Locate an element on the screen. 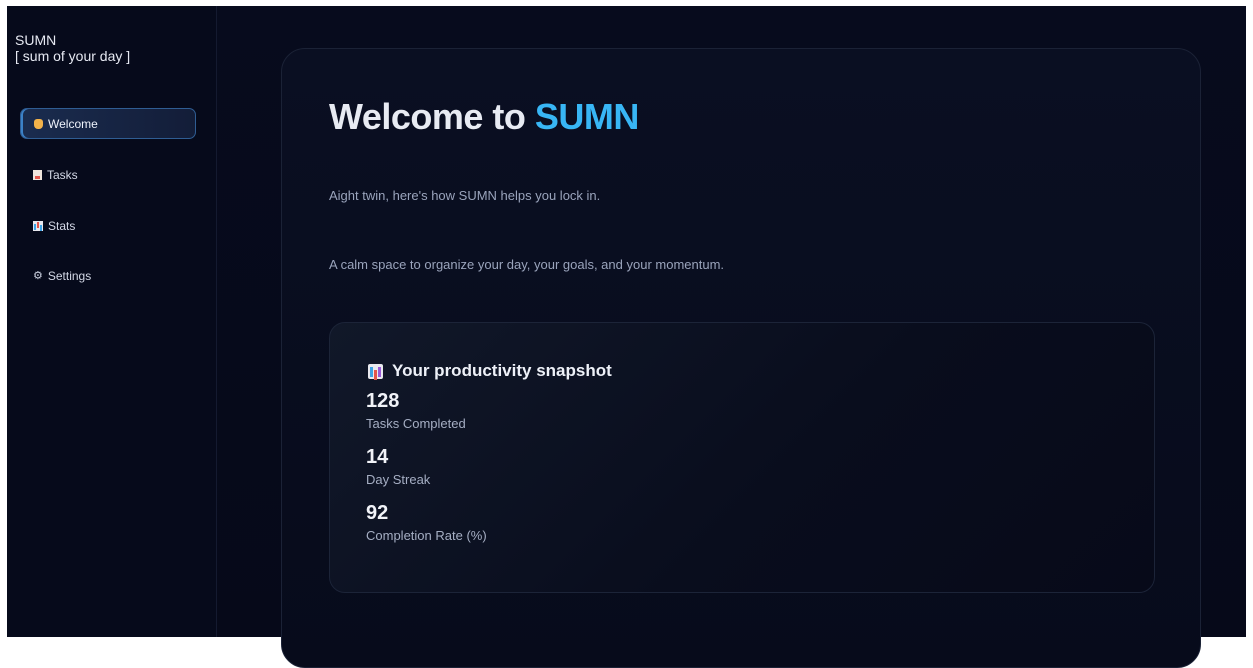 This screenshot has height=668, width=1253. memo-icon is located at coordinates (37, 174).